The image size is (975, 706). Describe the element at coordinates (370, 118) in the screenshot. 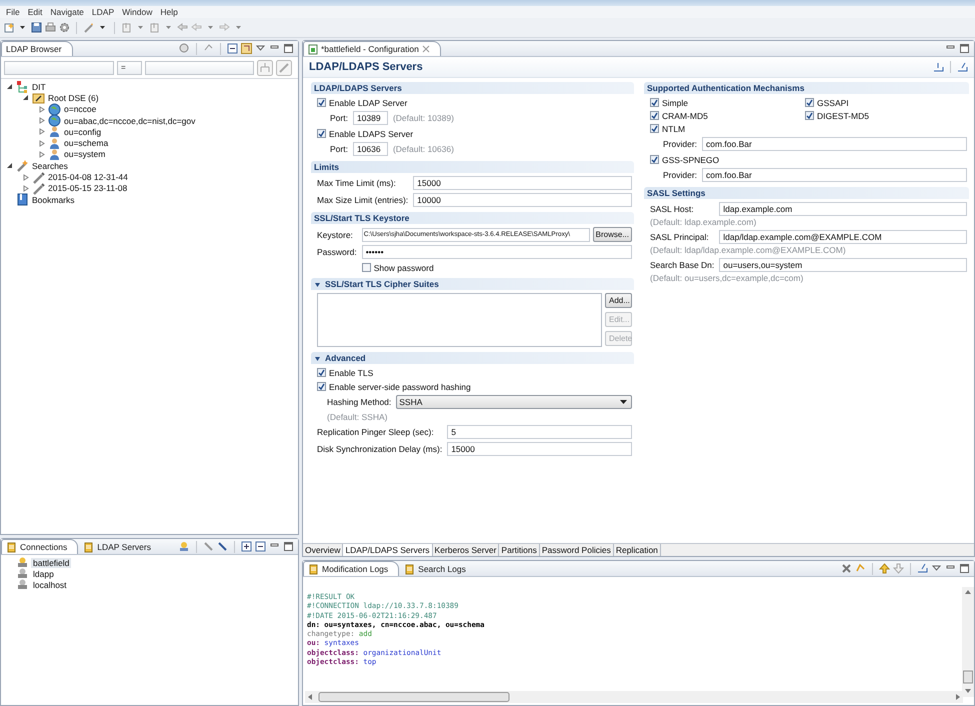

I see `input-field: 10389` at that location.